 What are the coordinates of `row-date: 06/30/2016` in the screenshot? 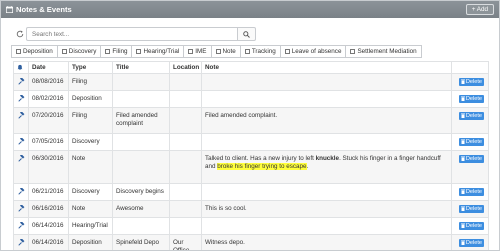 It's located at (48, 167).